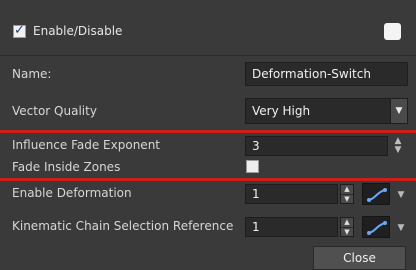 This screenshot has width=416, height=270. I want to click on vector-quality-value: Very High, so click(281, 111).